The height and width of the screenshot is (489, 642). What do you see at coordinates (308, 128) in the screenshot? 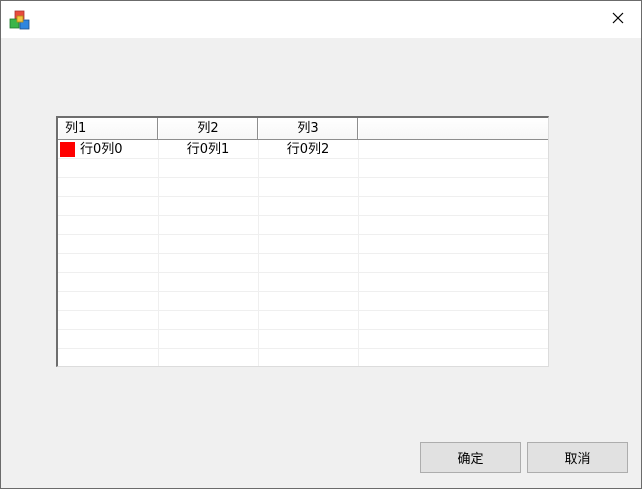
I see `column-header-3: 列3` at bounding box center [308, 128].